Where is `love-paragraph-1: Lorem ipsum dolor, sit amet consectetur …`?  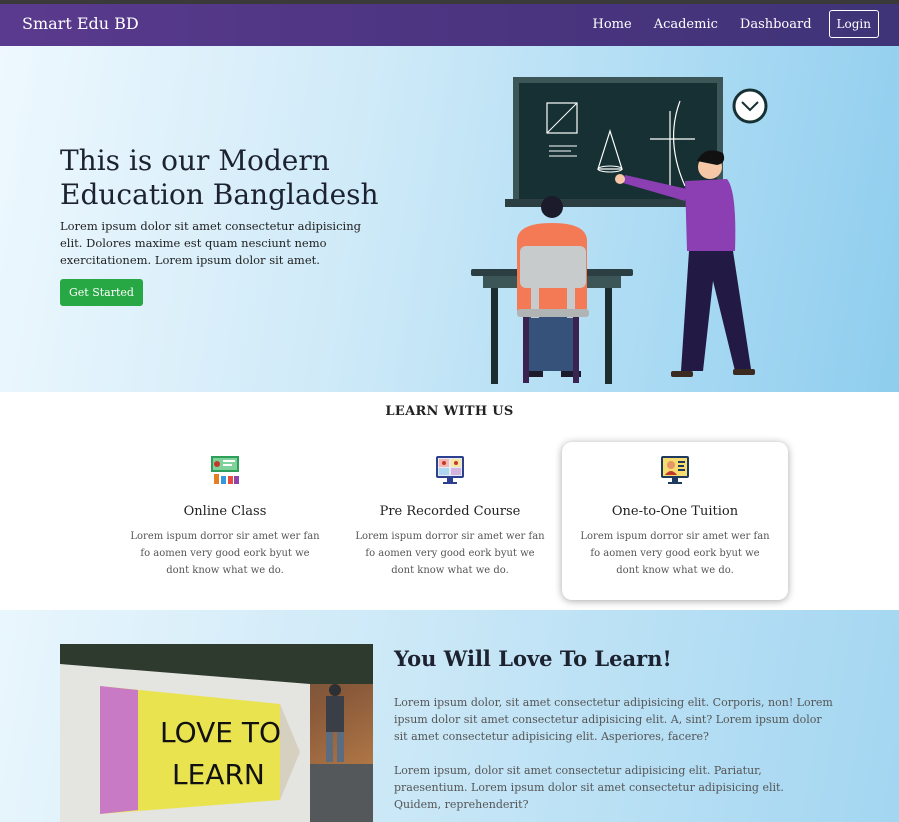
love-paragraph-1: Lorem ipsum dolor, sit amet consectetur … is located at coordinates (613, 719).